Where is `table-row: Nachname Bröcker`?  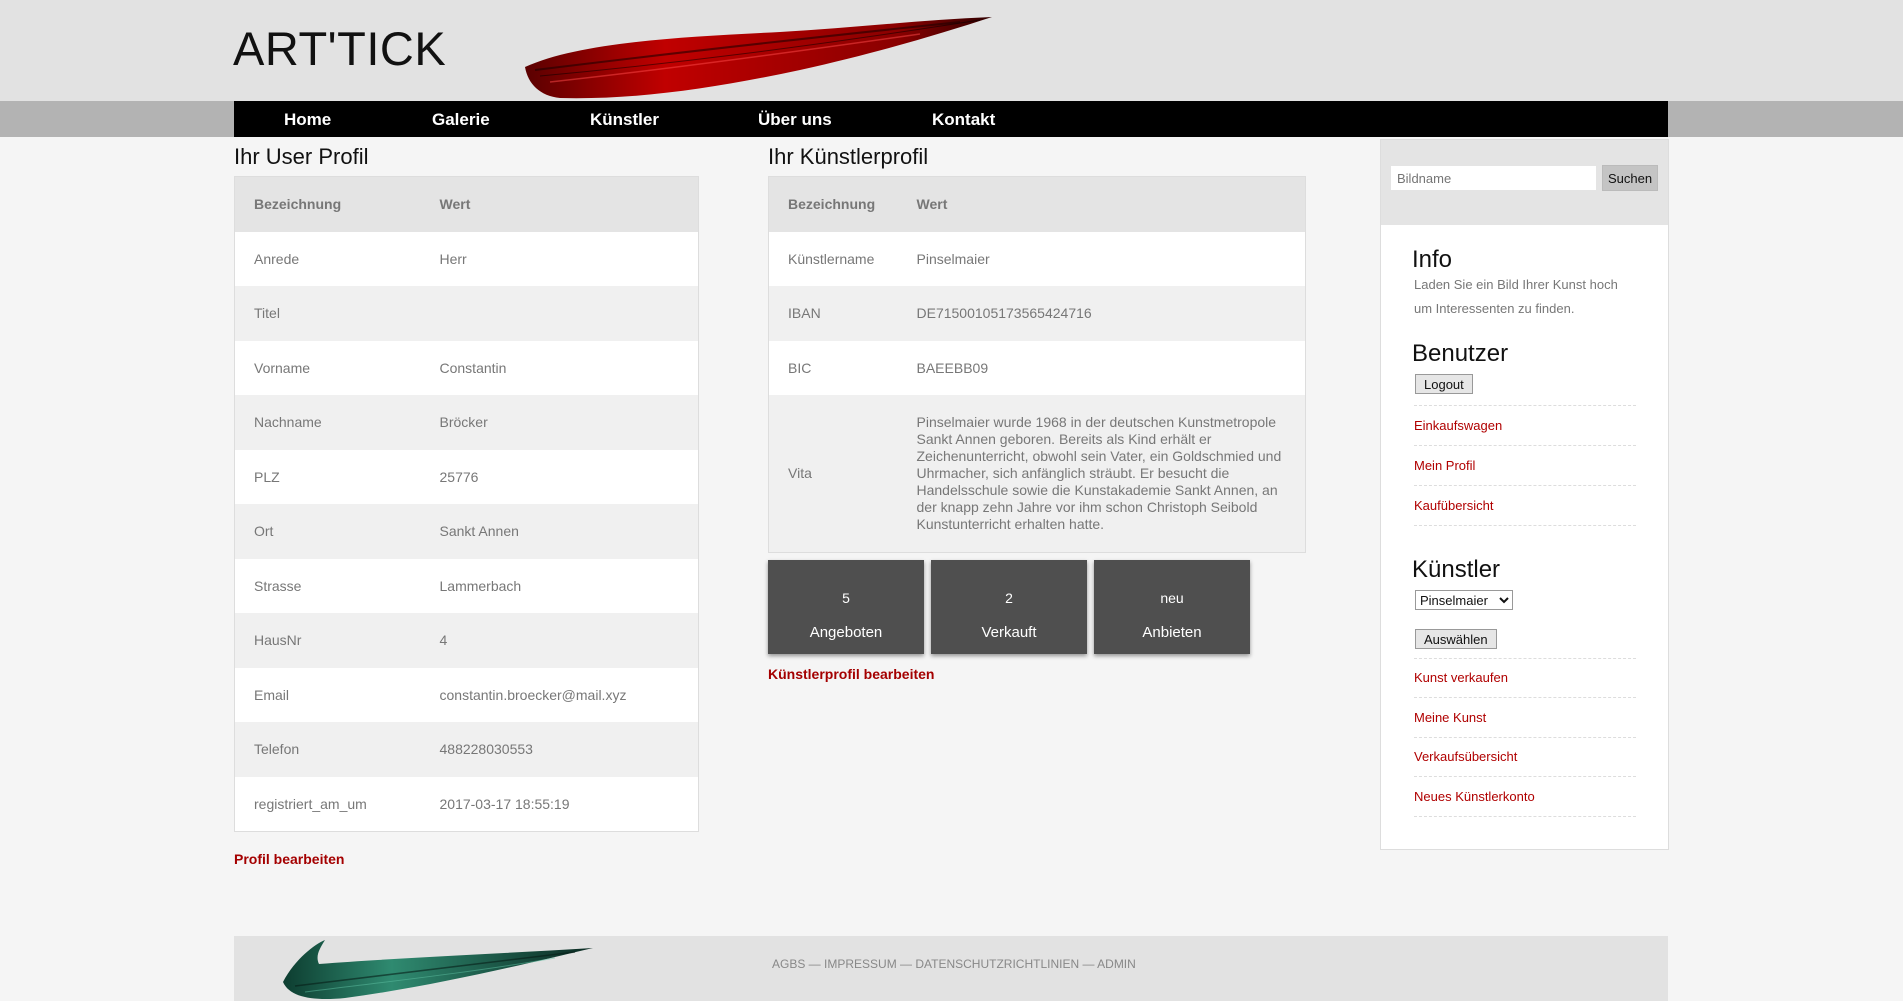 table-row: Nachname Bröcker is located at coordinates (466, 422).